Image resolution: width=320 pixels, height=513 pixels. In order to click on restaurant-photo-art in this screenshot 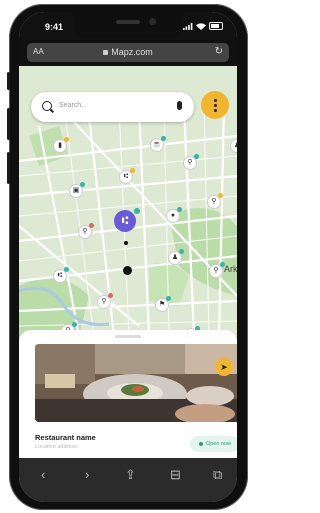, I will do `click(136, 383)`.